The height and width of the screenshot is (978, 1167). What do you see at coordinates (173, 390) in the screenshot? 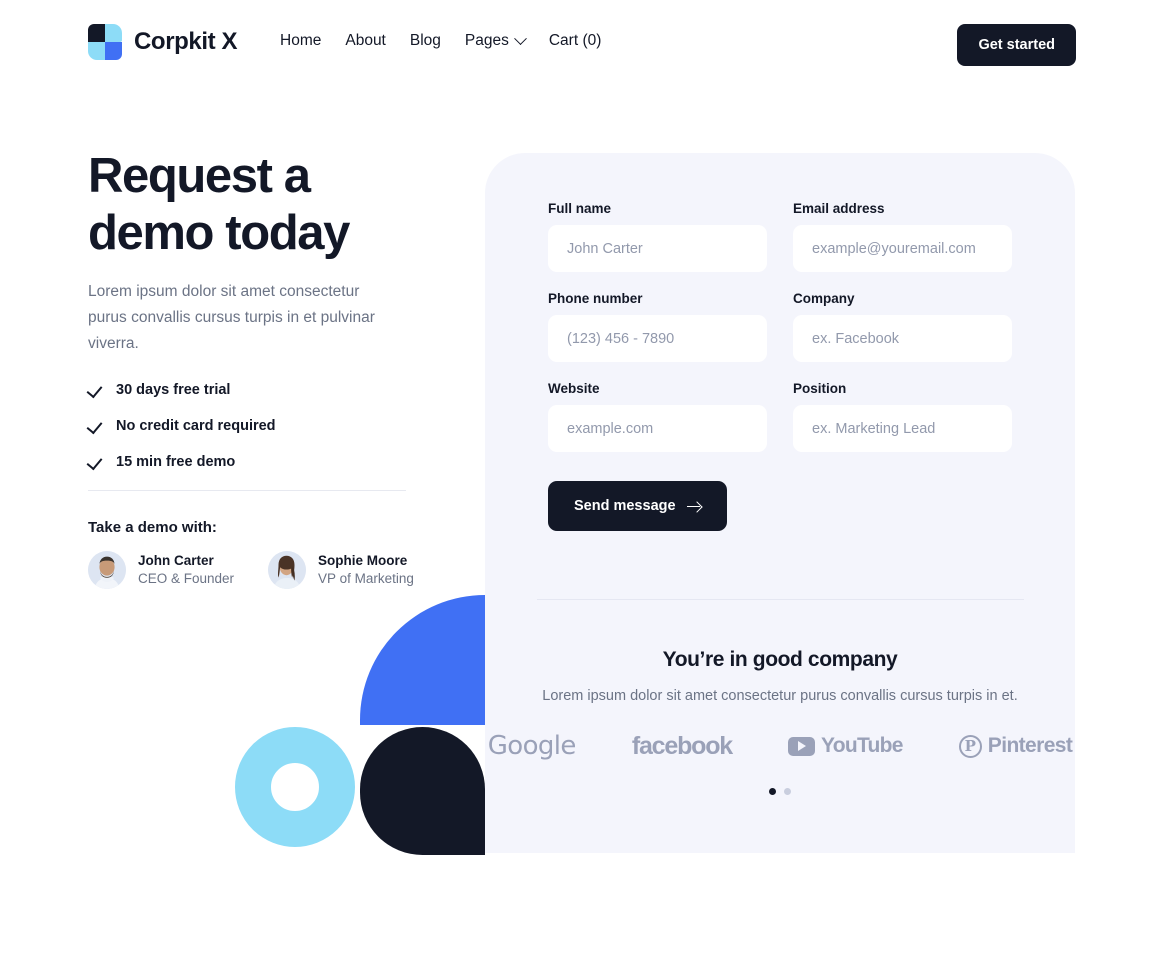
I see `feature-label: 30 days free trial` at bounding box center [173, 390].